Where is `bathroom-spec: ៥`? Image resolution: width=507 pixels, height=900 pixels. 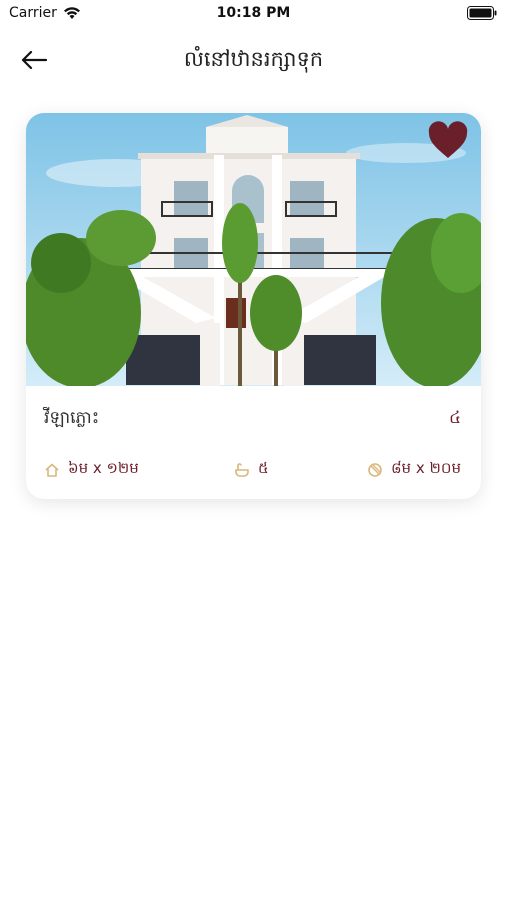 bathroom-spec: ៥ is located at coordinates (251, 470).